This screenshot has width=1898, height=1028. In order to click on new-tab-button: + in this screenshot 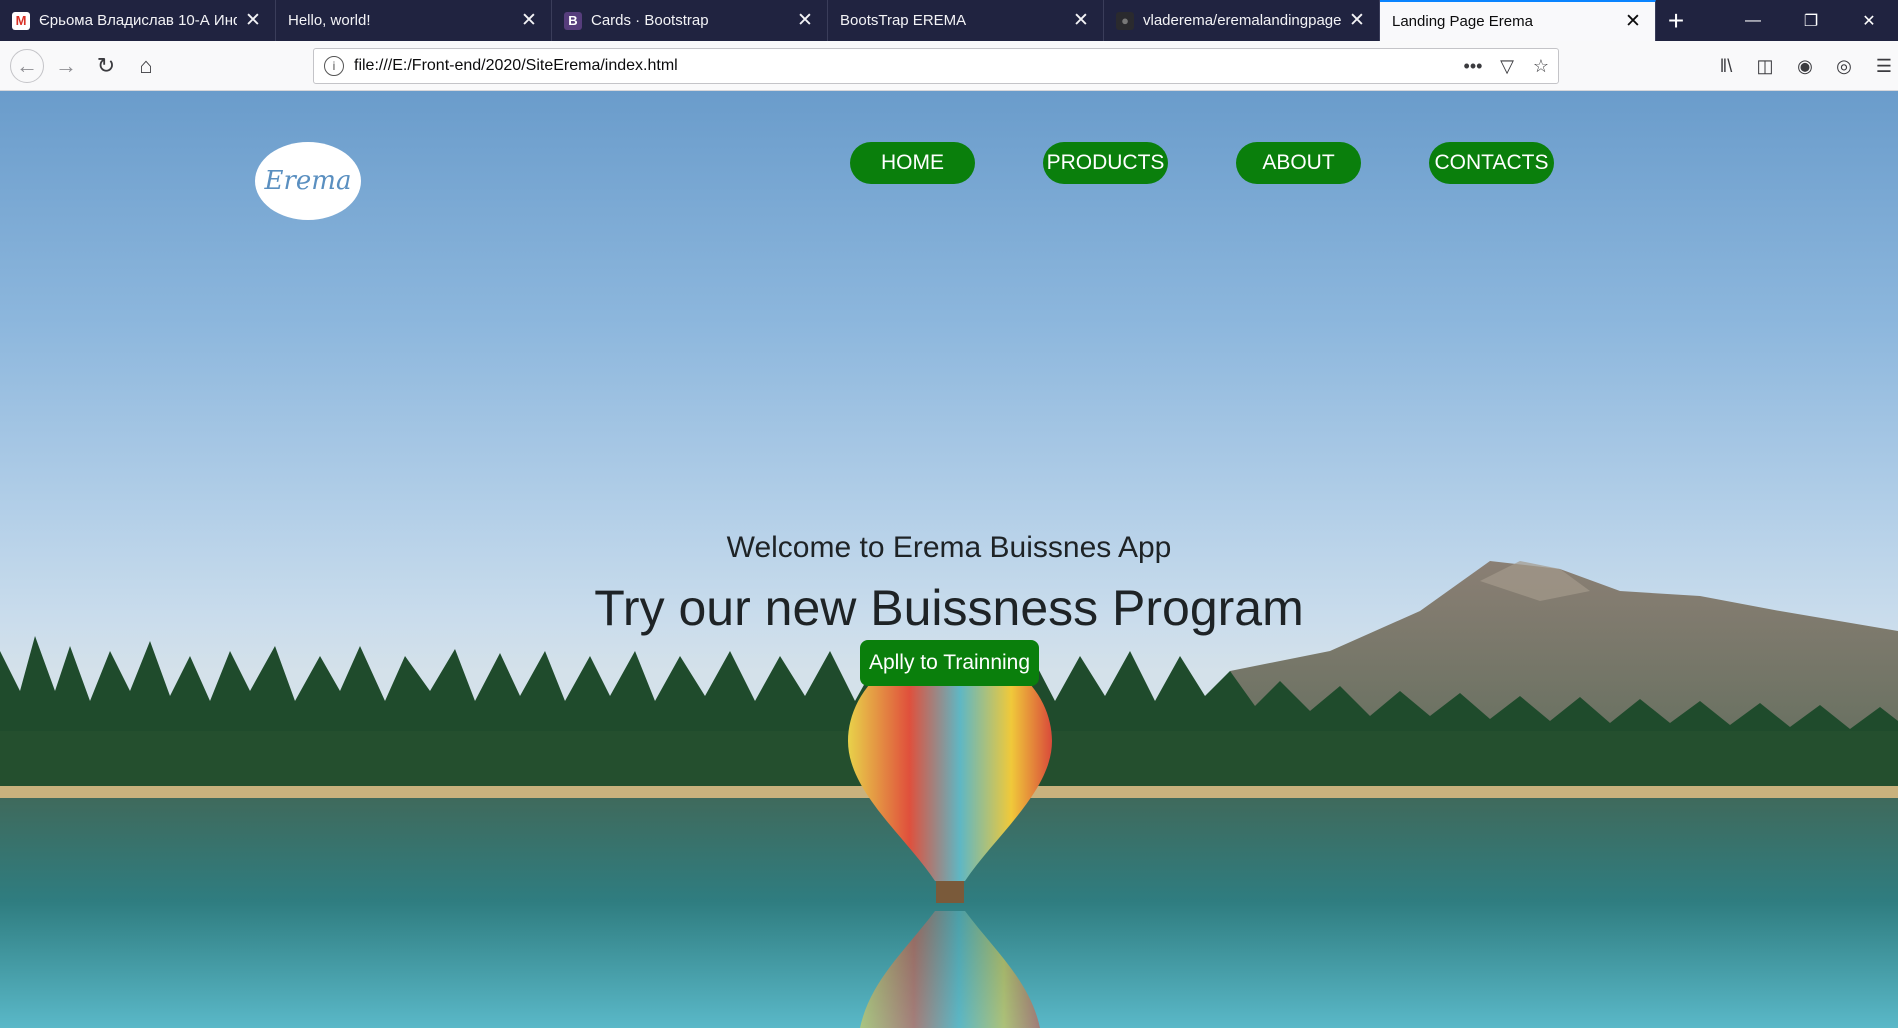, I will do `click(1676, 20)`.